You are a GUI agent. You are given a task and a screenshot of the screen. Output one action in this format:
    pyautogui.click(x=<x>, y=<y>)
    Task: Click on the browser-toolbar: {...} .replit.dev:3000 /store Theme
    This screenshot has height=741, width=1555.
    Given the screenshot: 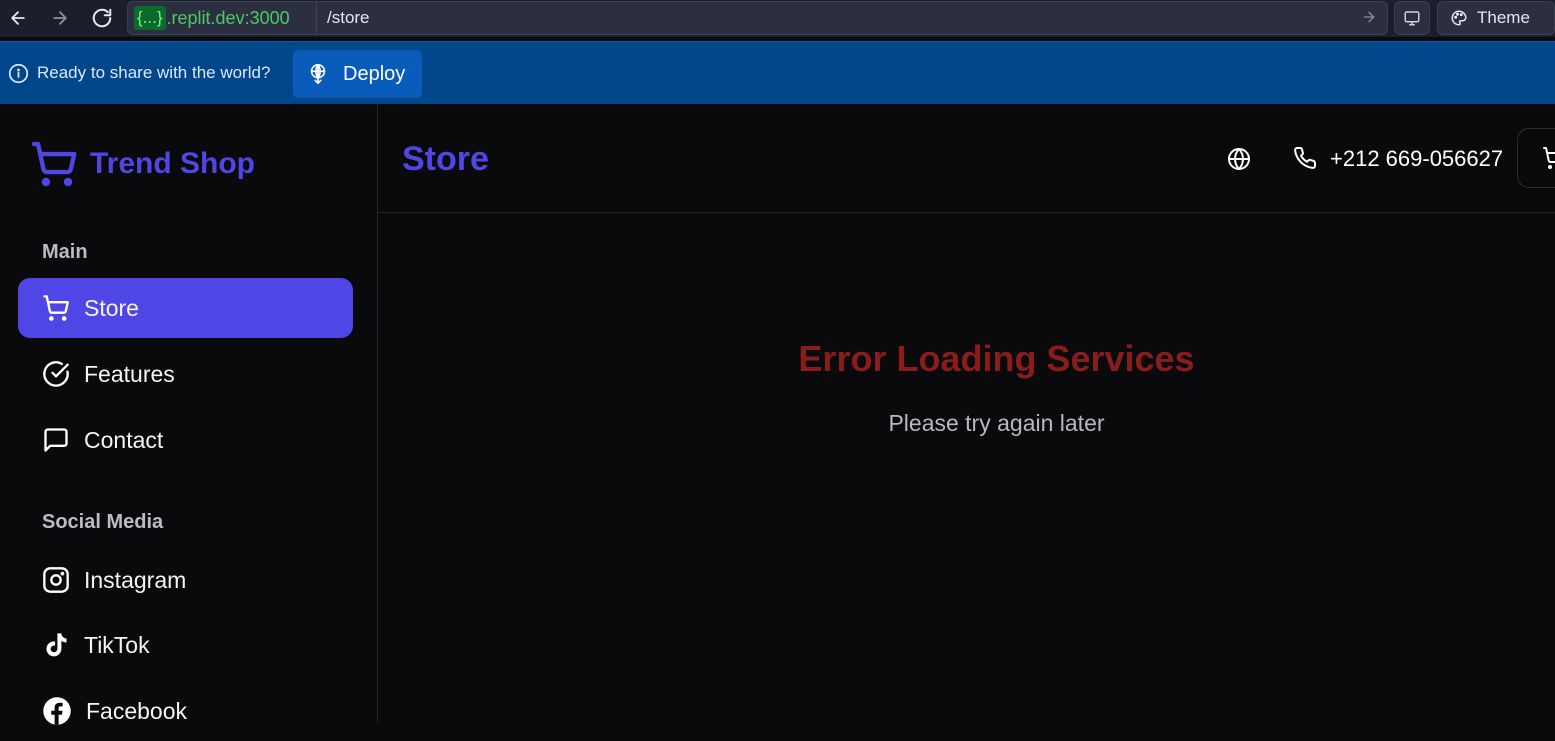 What is the action you would take?
    pyautogui.click(x=777, y=18)
    